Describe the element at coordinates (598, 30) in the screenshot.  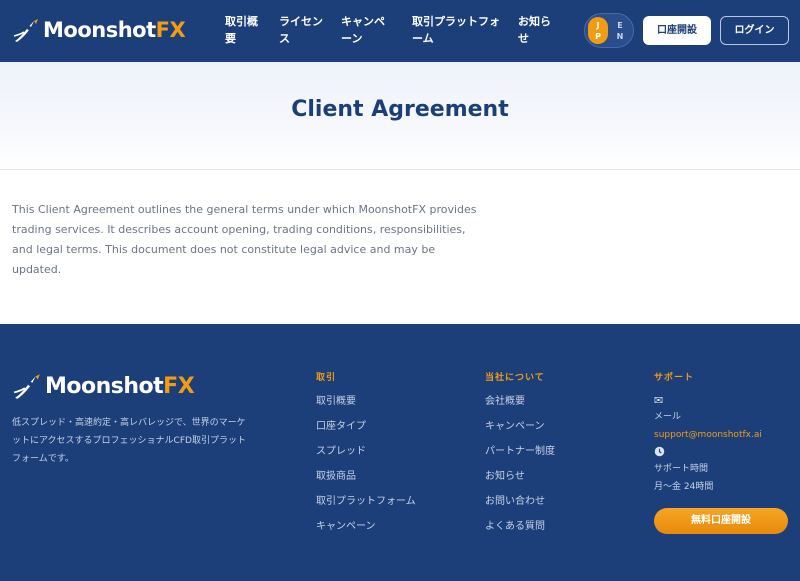
I see `lang-jp-option: J P` at that location.